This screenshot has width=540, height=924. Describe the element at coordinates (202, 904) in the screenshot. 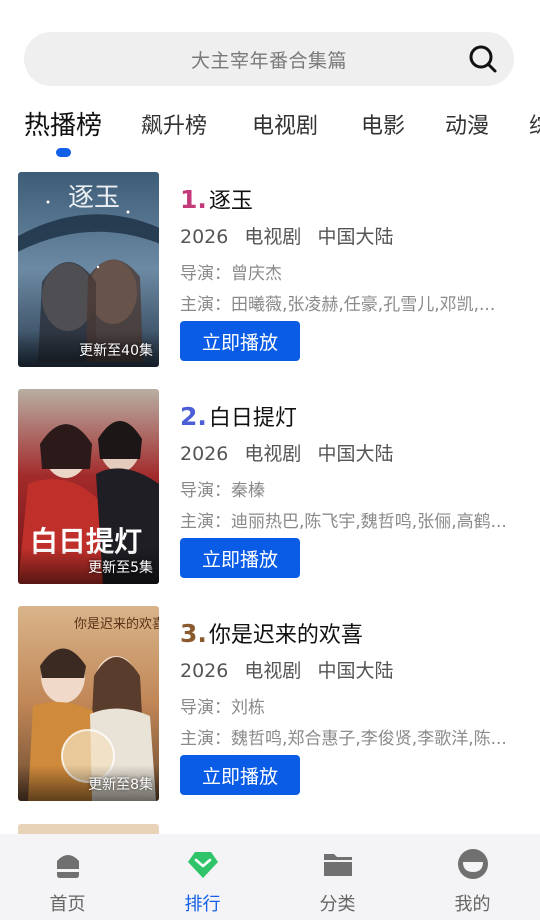

I see `nav-ranking-label: 排行` at that location.